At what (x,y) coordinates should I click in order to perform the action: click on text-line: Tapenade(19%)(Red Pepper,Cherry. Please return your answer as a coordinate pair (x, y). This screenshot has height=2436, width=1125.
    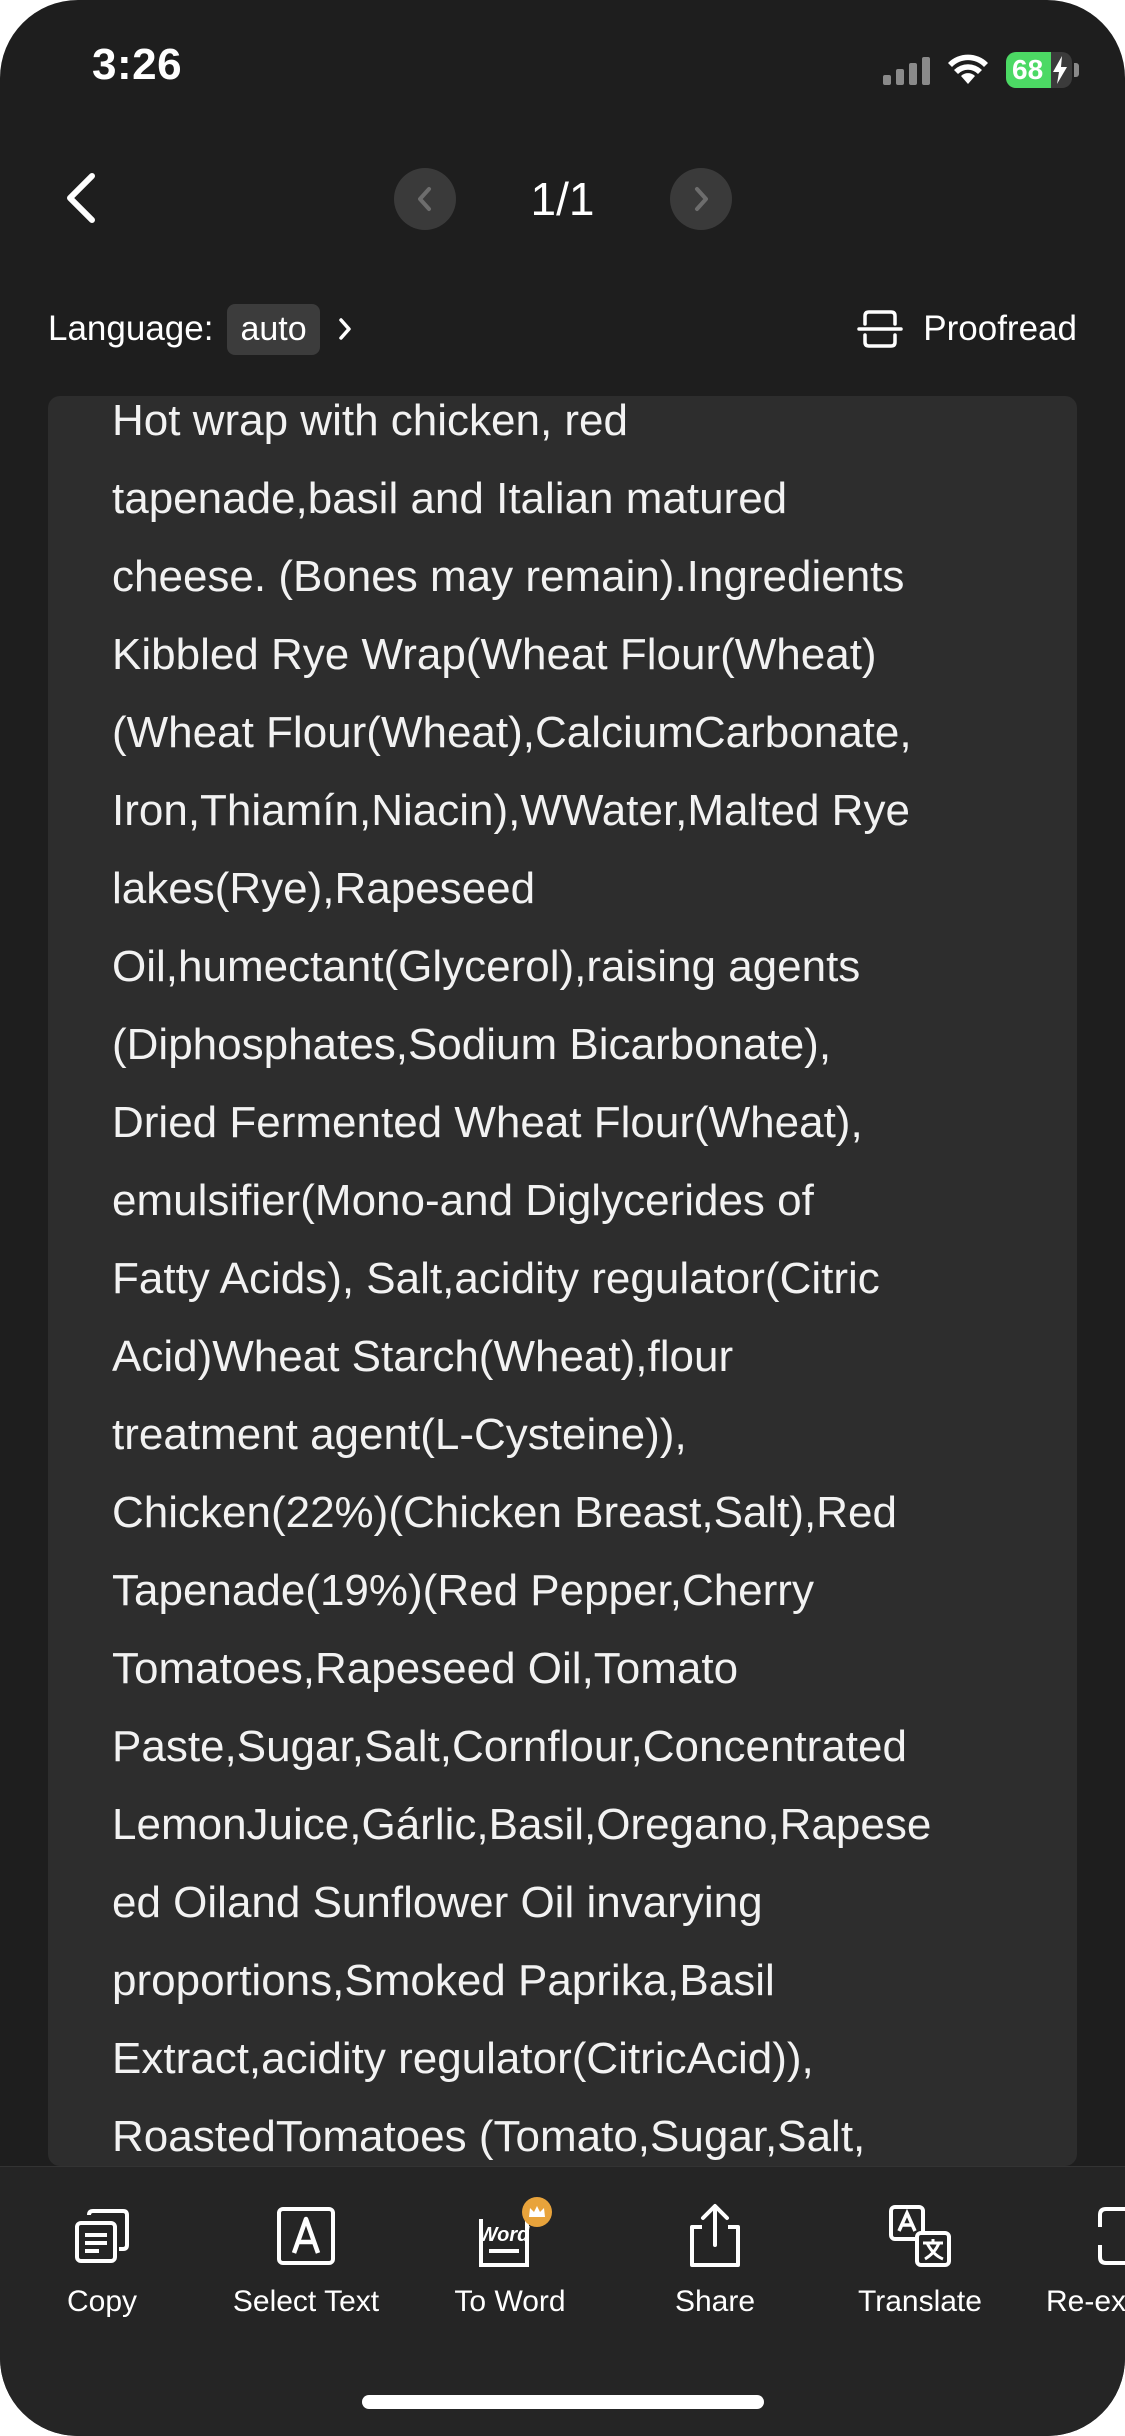
    Looking at the image, I should click on (574, 1605).